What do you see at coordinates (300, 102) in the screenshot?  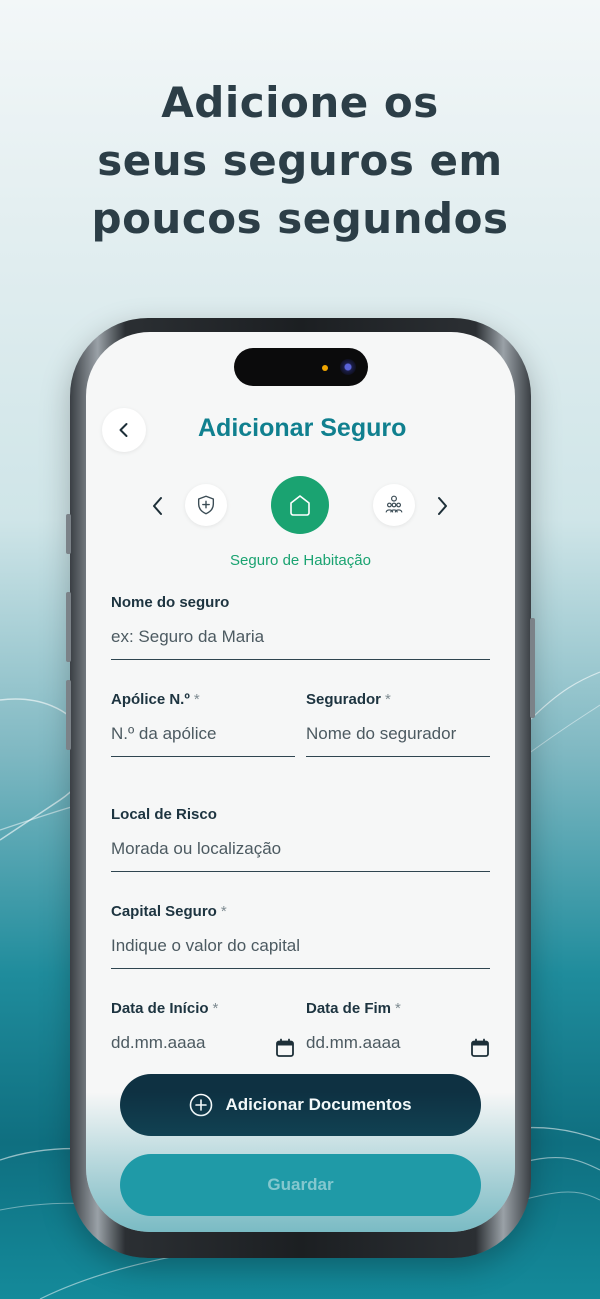 I see `headline-line-1: Adicione os` at bounding box center [300, 102].